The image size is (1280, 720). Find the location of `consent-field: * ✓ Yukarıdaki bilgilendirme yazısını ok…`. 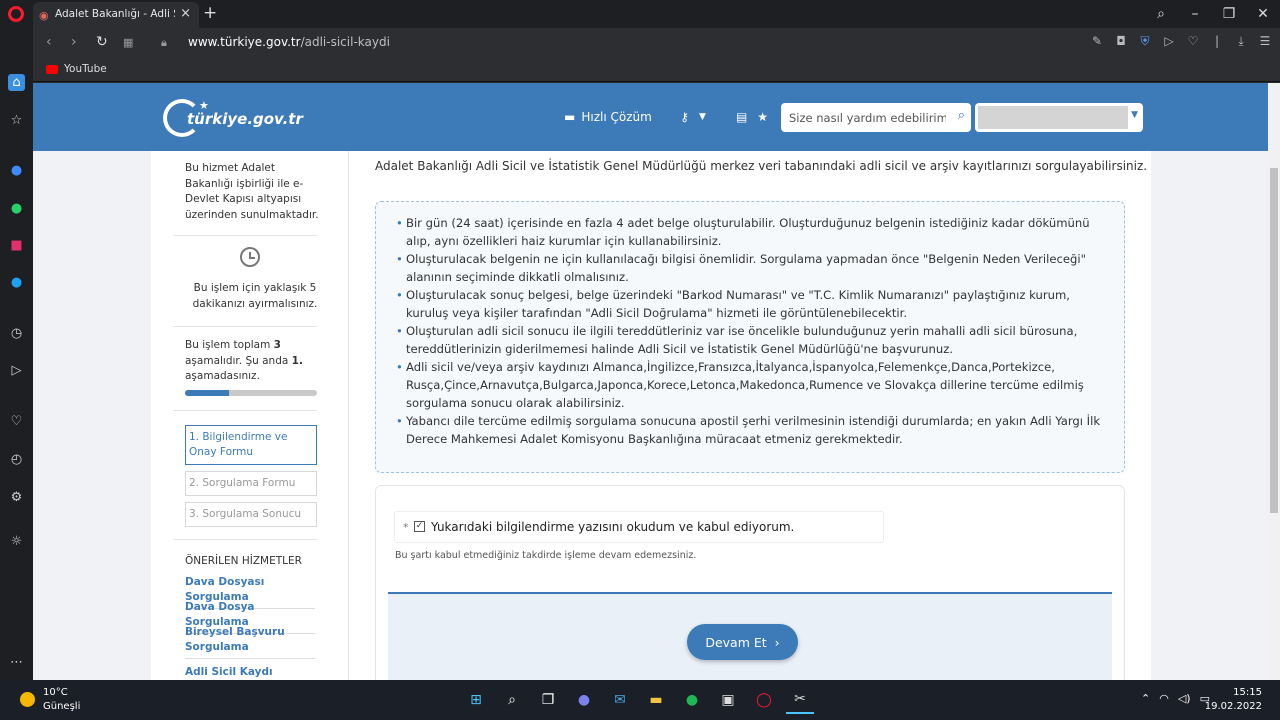

consent-field: * ✓ Yukarıdaki bilgilendirme yazısını ok… is located at coordinates (639, 527).